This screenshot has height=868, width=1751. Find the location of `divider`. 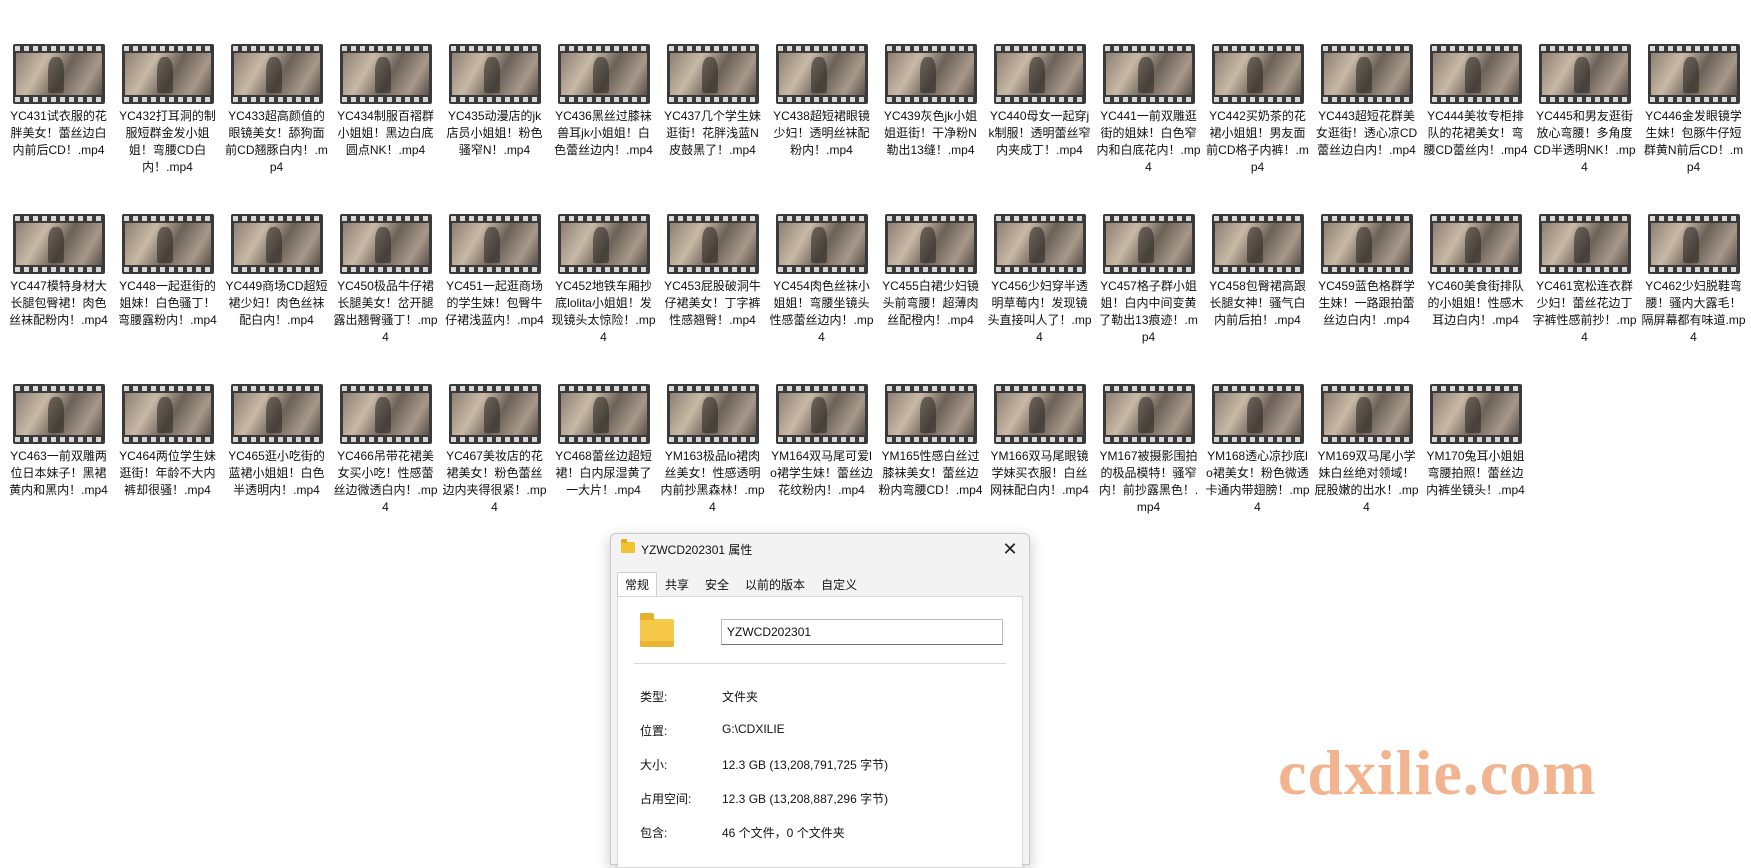

divider is located at coordinates (820, 663).